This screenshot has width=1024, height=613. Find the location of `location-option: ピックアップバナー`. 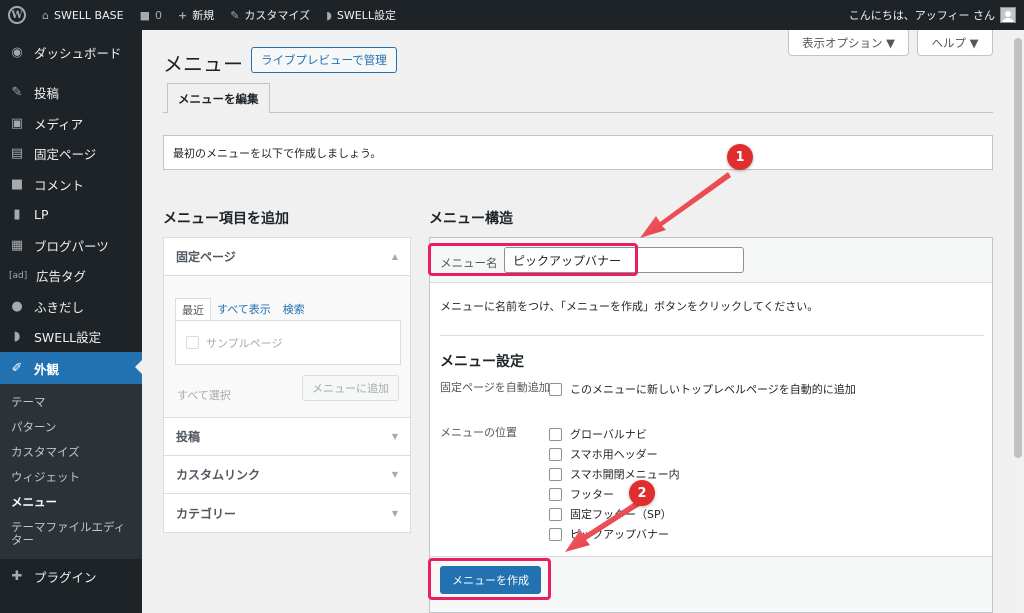

location-option: ピックアップバナー is located at coordinates (609, 534).